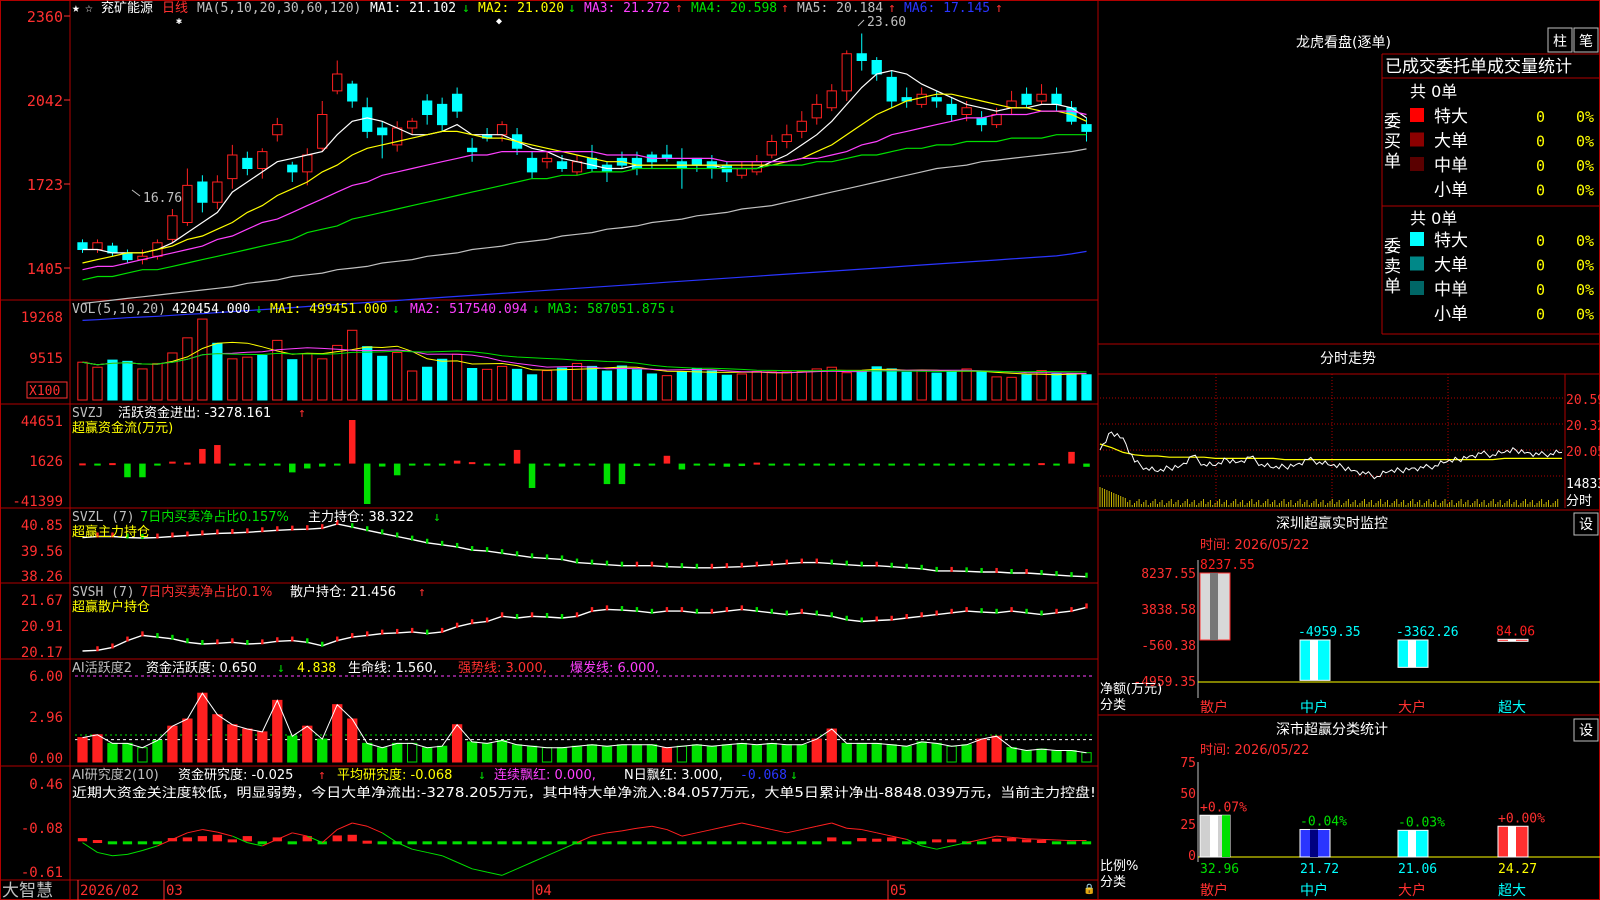 Image resolution: width=1600 pixels, height=900 pixels. What do you see at coordinates (1113, 705) in the screenshot?
I see `sz-monitor-xlabel: 分类` at bounding box center [1113, 705].